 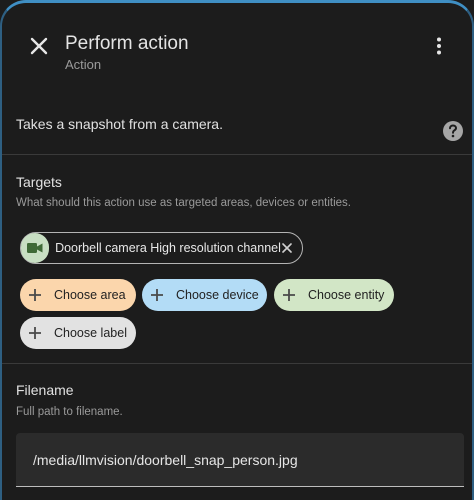 I want to click on choose-entity-button: Choose entity, so click(x=334, y=295).